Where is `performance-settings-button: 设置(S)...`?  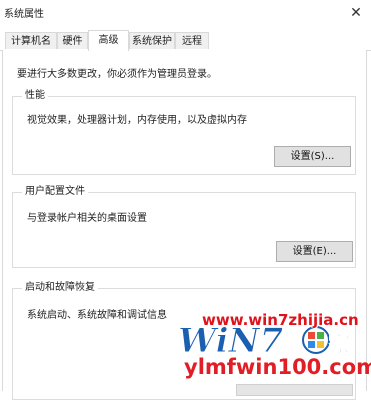
performance-settings-button: 设置(S)... is located at coordinates (312, 156).